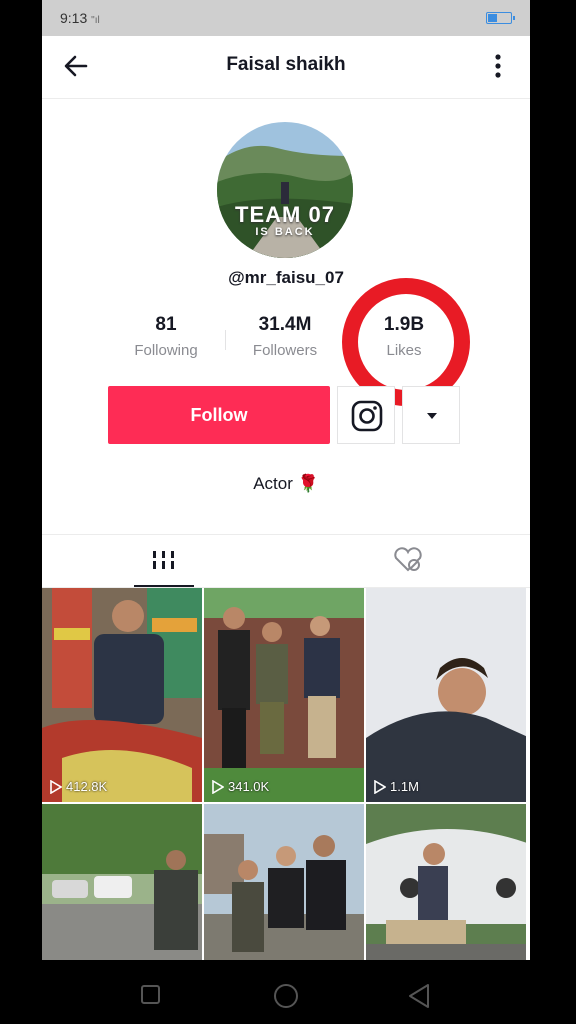 The image size is (576, 1024). I want to click on video-thumbnail: 1.1M, so click(446, 695).